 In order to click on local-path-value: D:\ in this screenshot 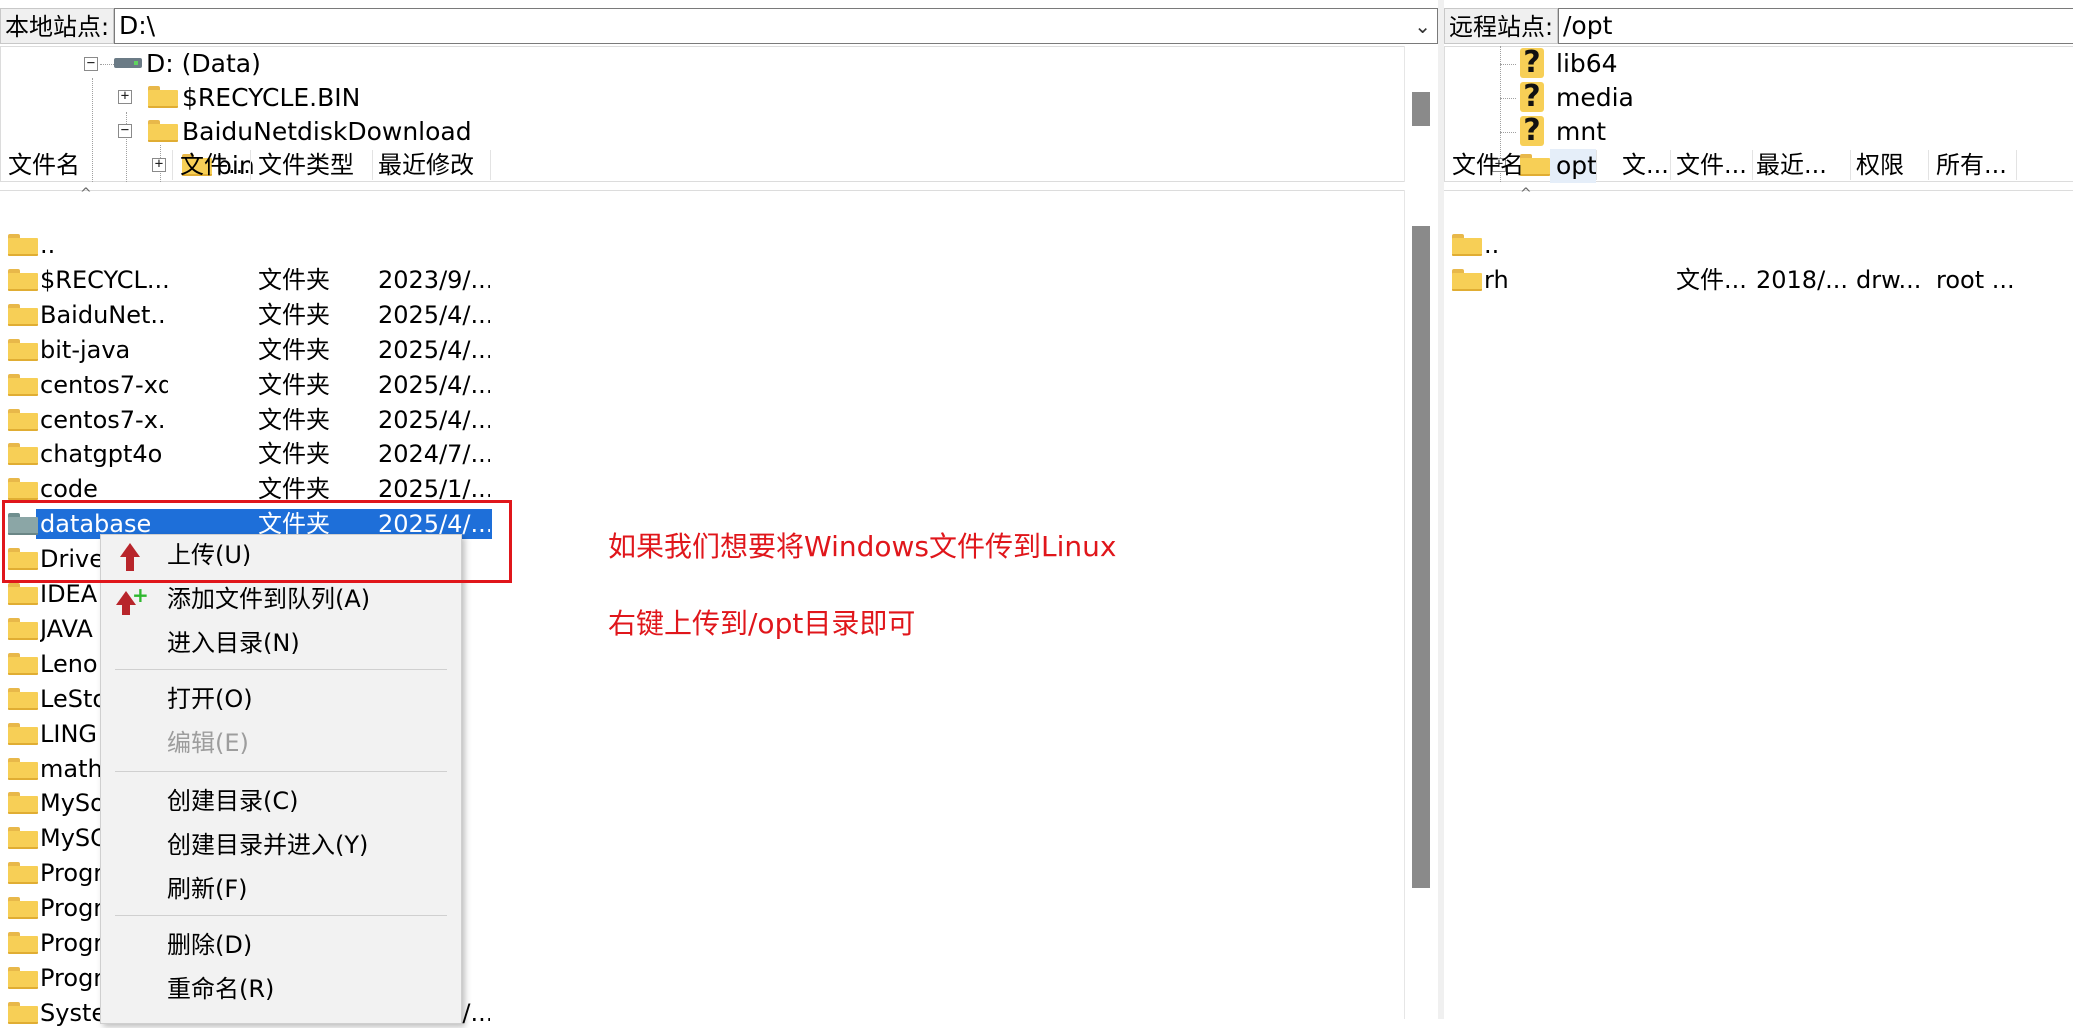, I will do `click(137, 25)`.